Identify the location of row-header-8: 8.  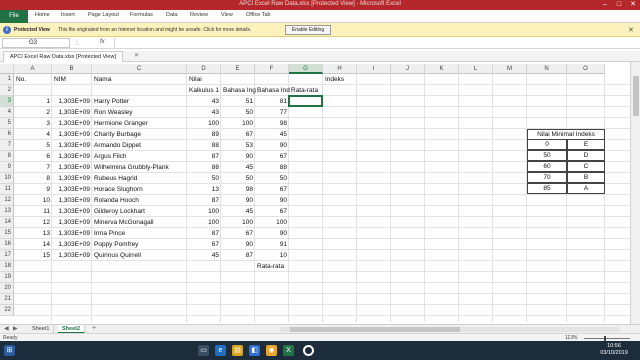
(7, 156).